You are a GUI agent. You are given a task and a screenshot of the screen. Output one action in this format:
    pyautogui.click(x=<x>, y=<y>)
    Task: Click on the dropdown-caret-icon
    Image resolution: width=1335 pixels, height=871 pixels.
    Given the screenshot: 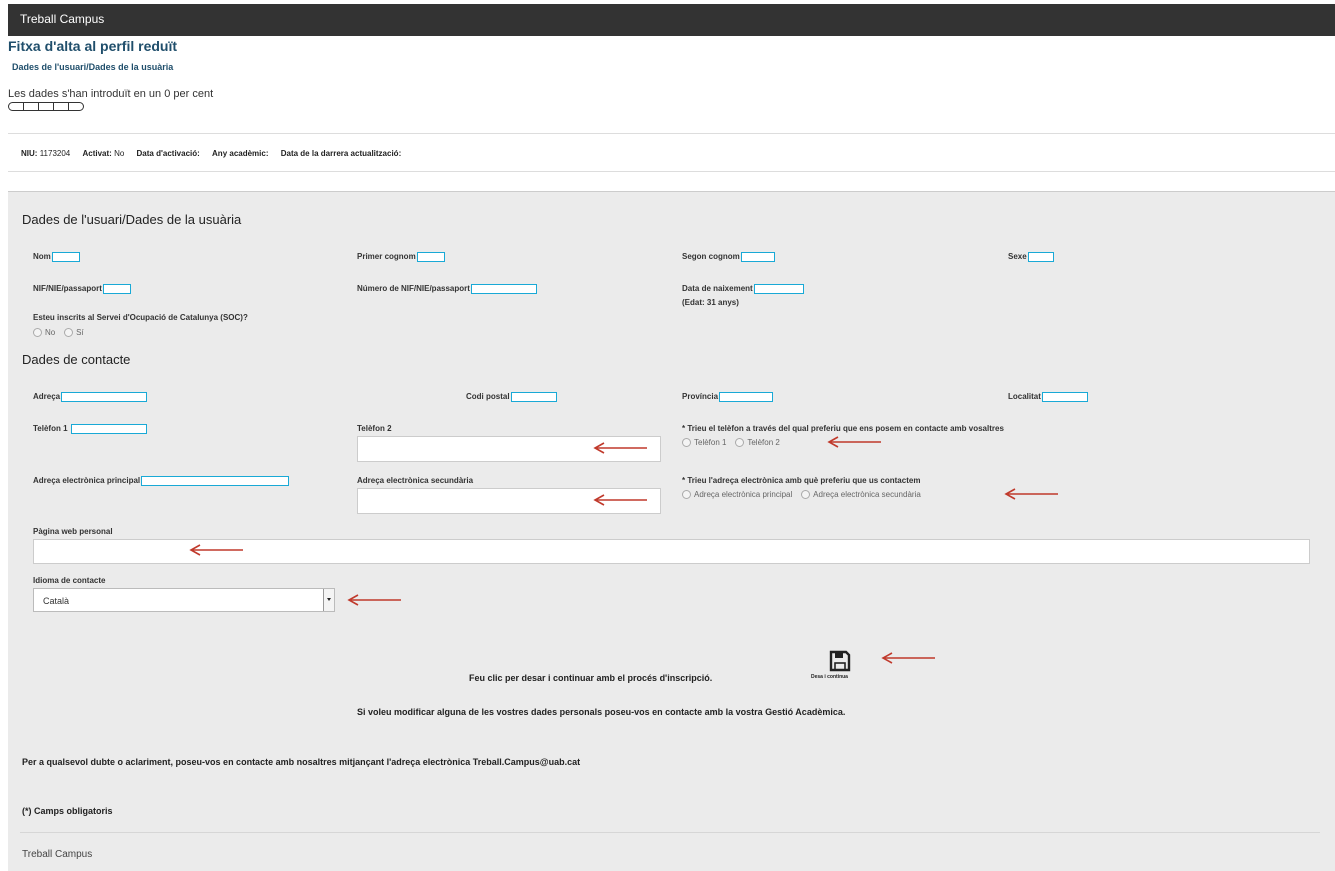 What is the action you would take?
    pyautogui.click(x=328, y=600)
    